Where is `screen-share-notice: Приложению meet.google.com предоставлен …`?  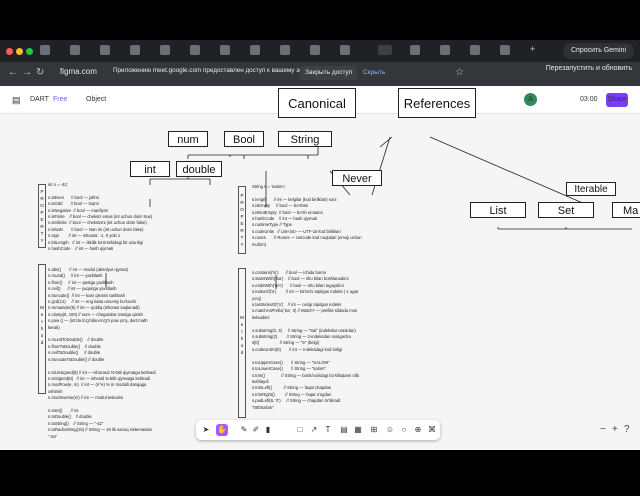
screen-share-notice: Приложению meet.google.com предоставлен … is located at coordinates (215, 70).